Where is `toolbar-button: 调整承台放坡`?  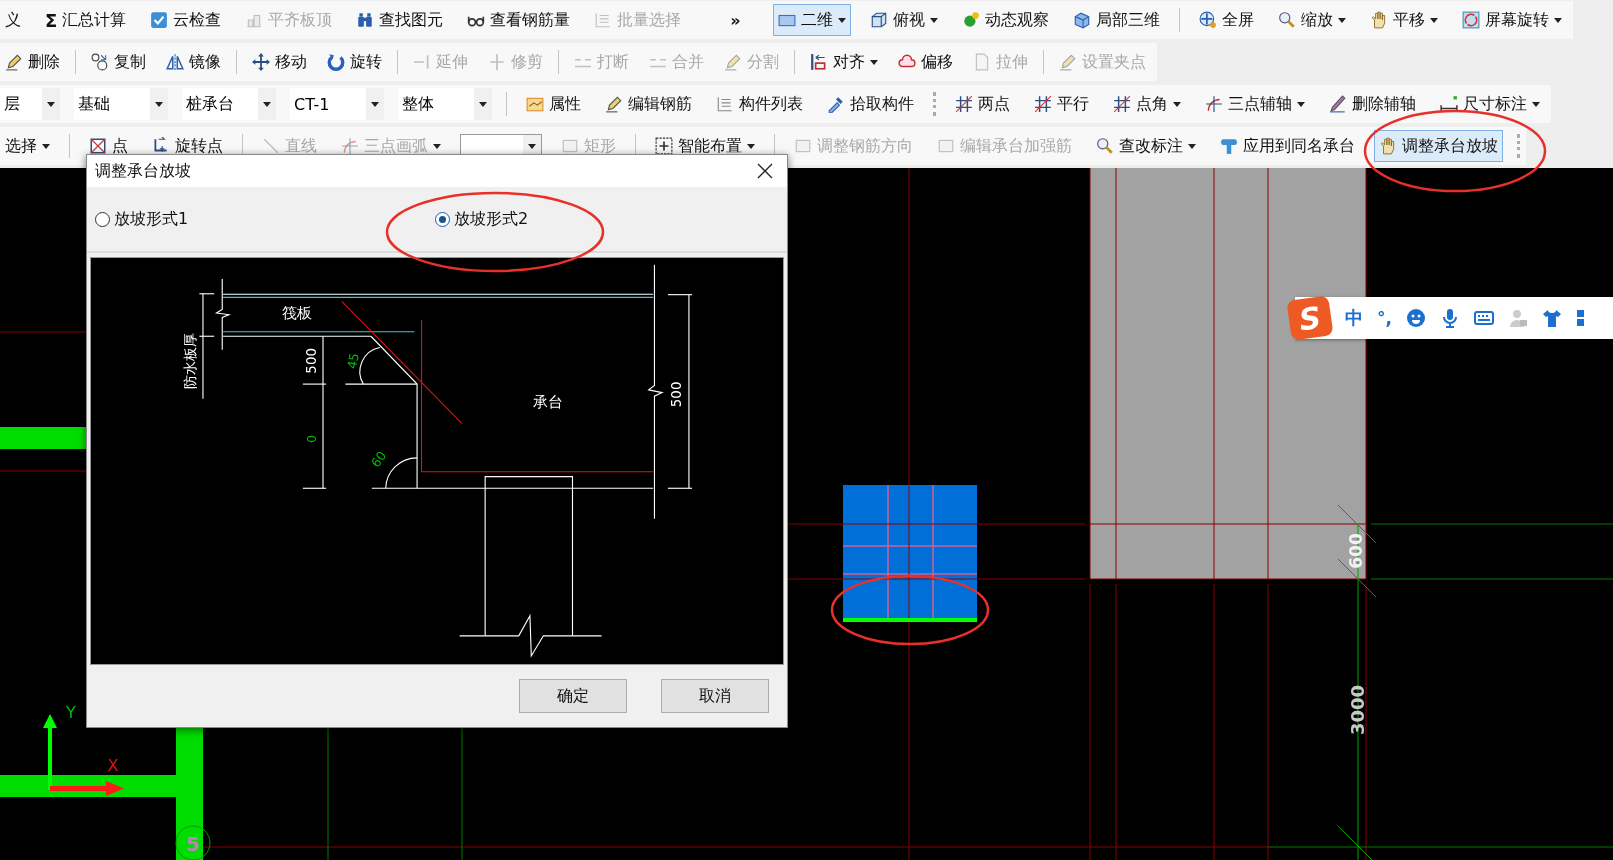 toolbar-button: 调整承台放坡 is located at coordinates (1438, 146).